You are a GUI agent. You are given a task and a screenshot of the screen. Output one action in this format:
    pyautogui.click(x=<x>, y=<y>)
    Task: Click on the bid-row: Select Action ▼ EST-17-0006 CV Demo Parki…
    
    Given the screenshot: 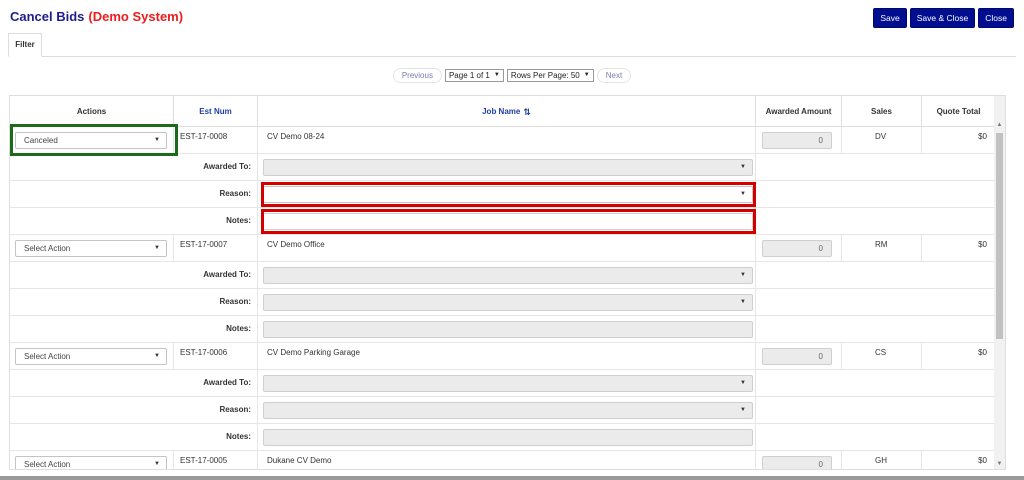 What is the action you would take?
    pyautogui.click(x=507, y=356)
    